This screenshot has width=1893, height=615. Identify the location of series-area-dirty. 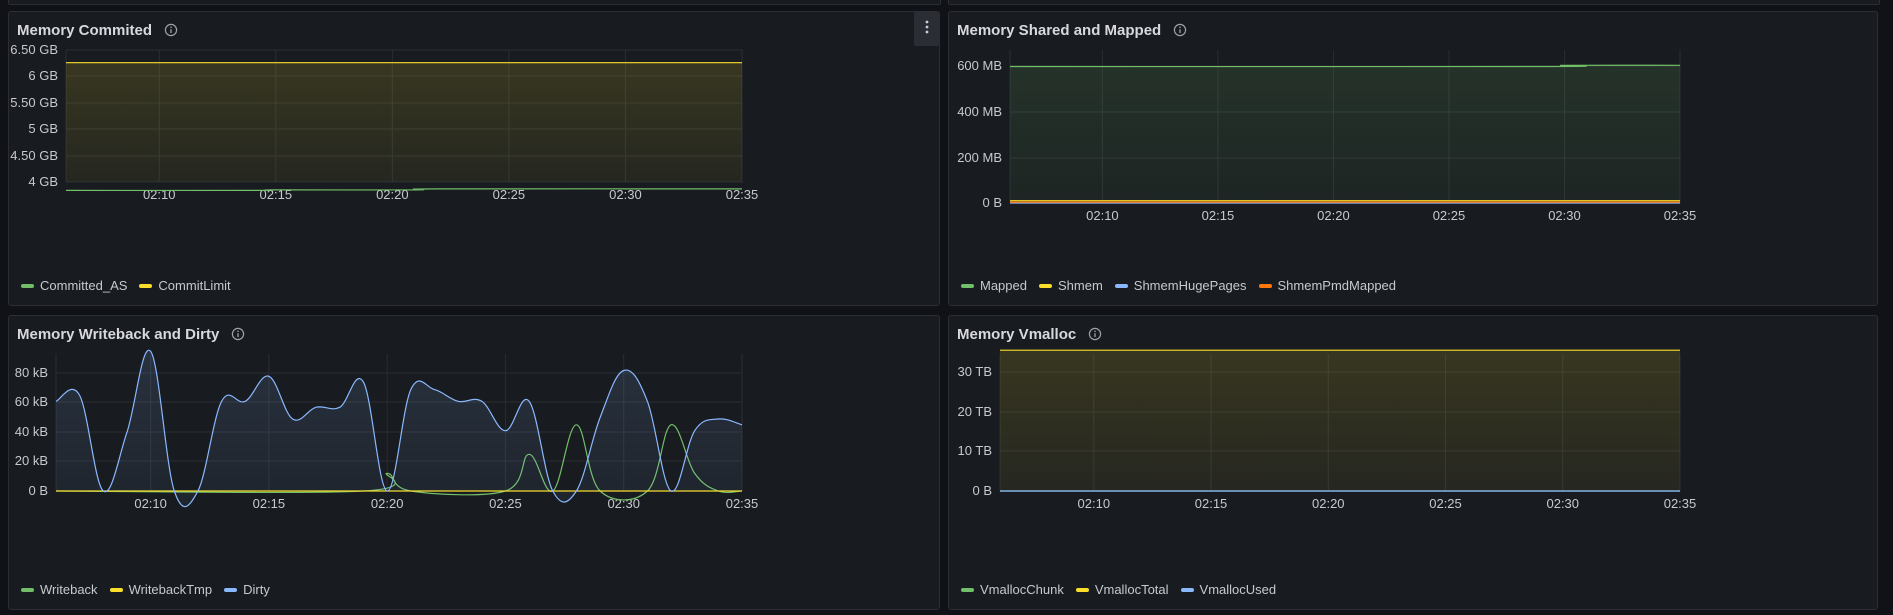
(399, 428).